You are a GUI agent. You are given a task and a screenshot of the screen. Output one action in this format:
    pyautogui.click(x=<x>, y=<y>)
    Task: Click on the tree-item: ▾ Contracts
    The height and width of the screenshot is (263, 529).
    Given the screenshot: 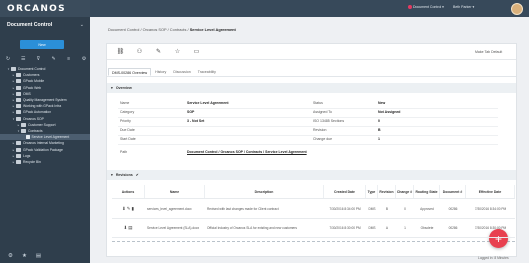 What is the action you would take?
    pyautogui.click(x=45, y=131)
    